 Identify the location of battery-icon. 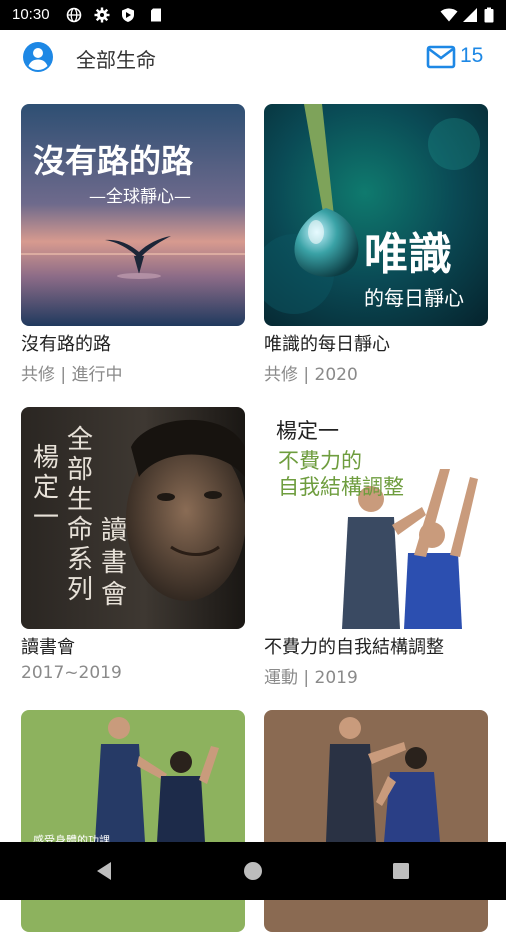
(489, 15).